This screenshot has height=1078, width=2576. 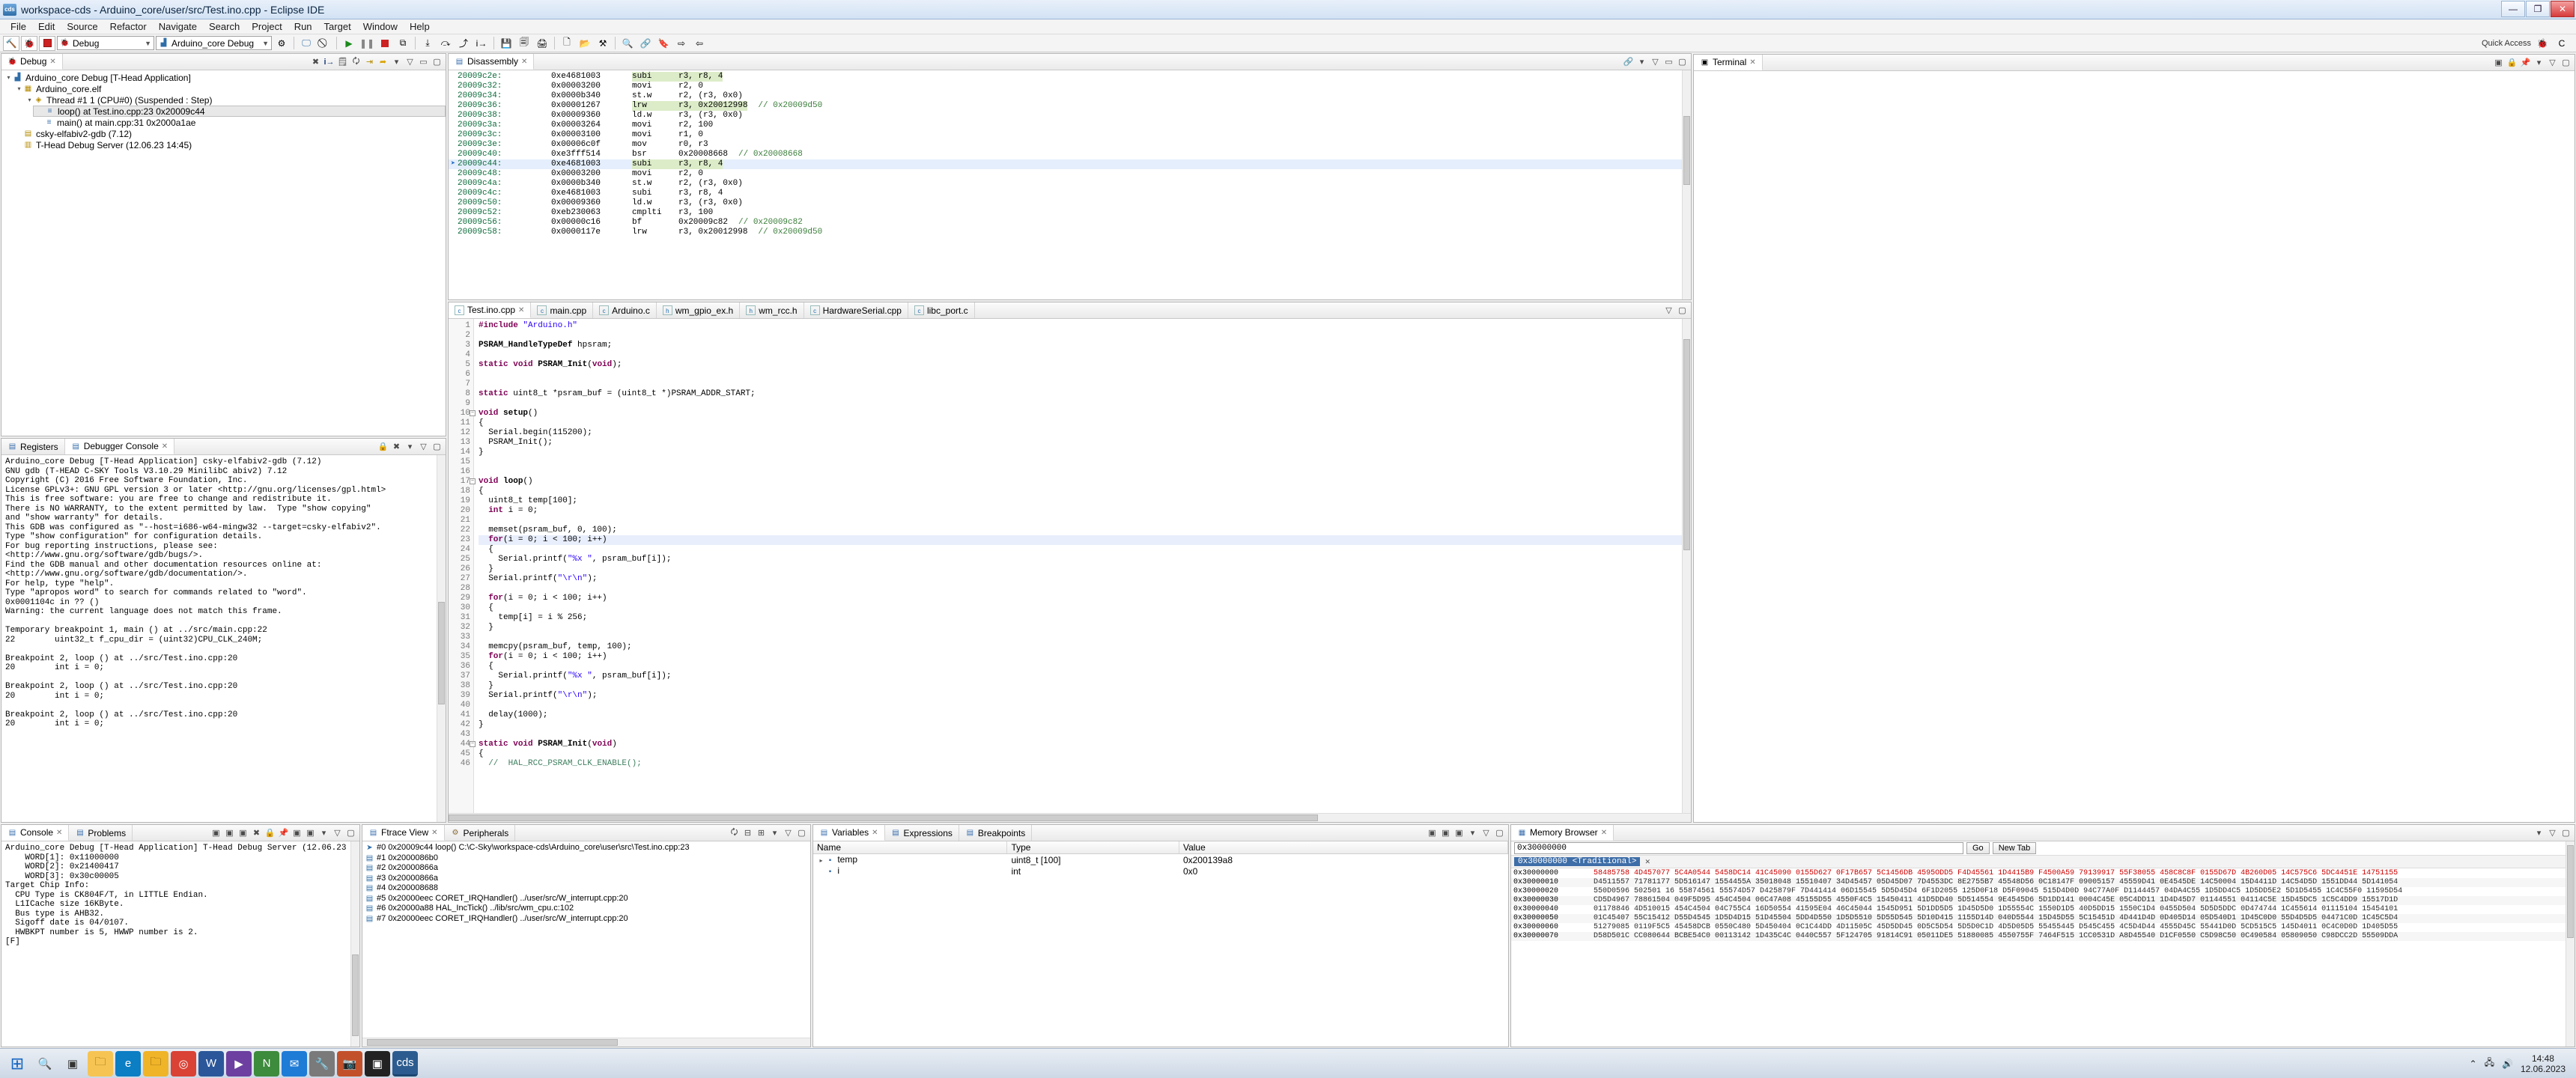 What do you see at coordinates (567, 43) in the screenshot?
I see `new-icon: 🗋` at bounding box center [567, 43].